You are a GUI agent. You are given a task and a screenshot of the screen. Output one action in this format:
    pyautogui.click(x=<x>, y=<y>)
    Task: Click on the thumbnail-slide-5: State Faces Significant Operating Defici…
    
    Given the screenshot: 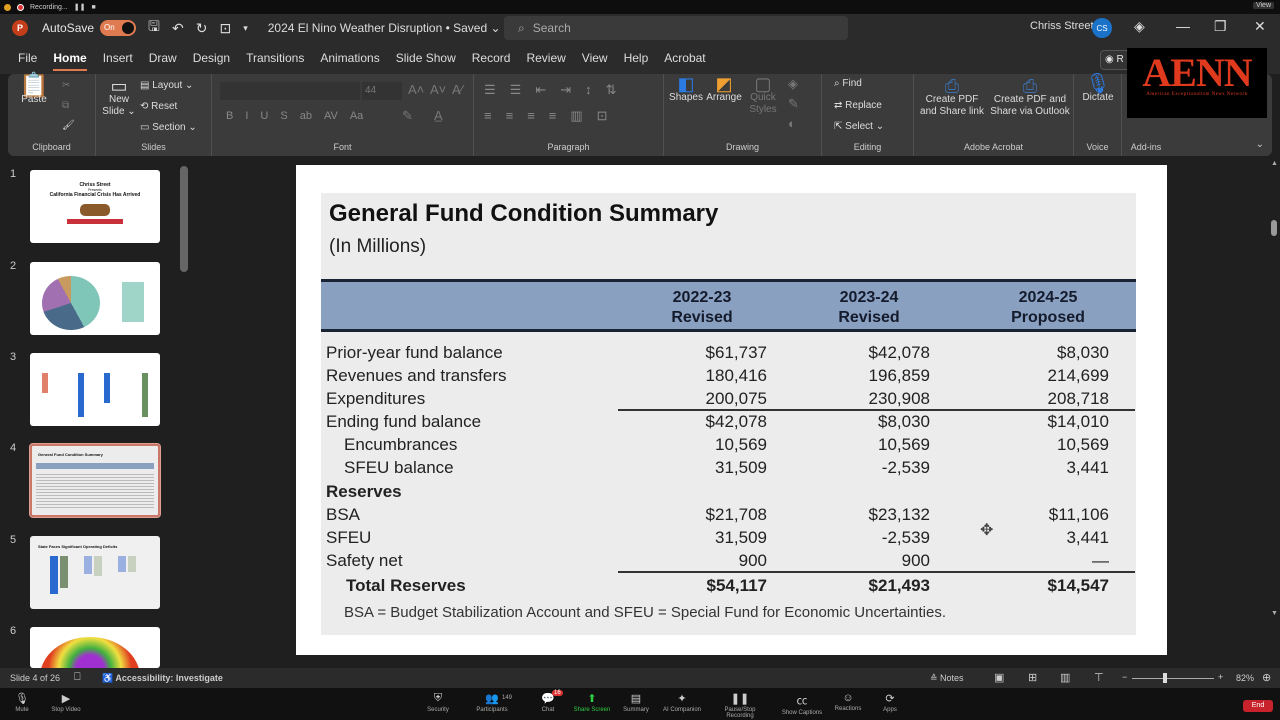 What is the action you would take?
    pyautogui.click(x=95, y=572)
    